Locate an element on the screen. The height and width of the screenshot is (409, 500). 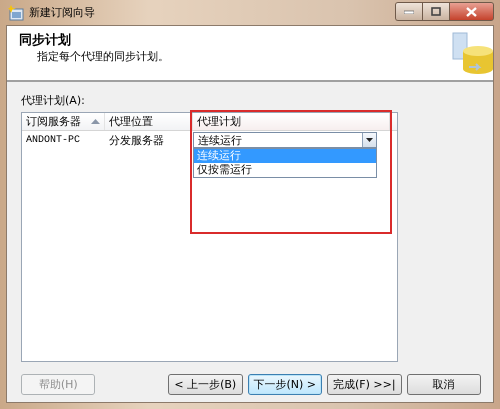
dropdown-option: 仅按需运行 is located at coordinates (285, 170).